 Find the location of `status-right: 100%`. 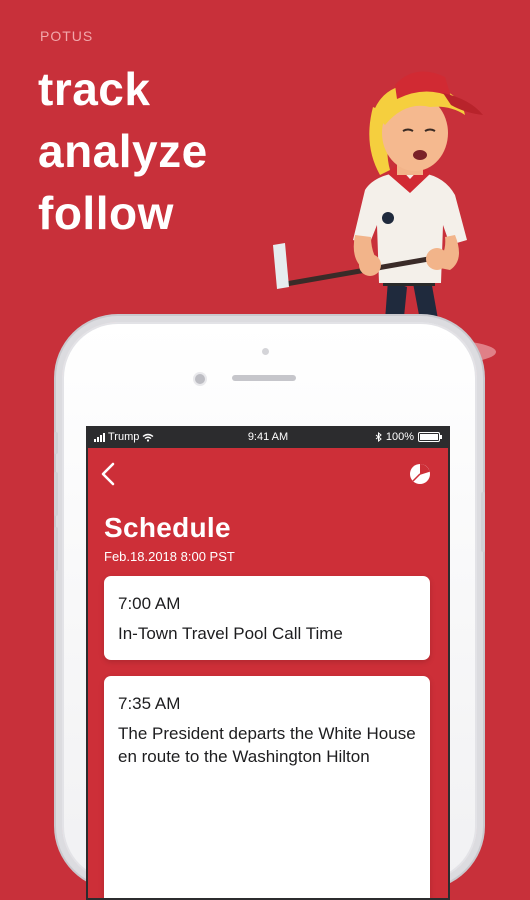

status-right: 100% is located at coordinates (408, 437).